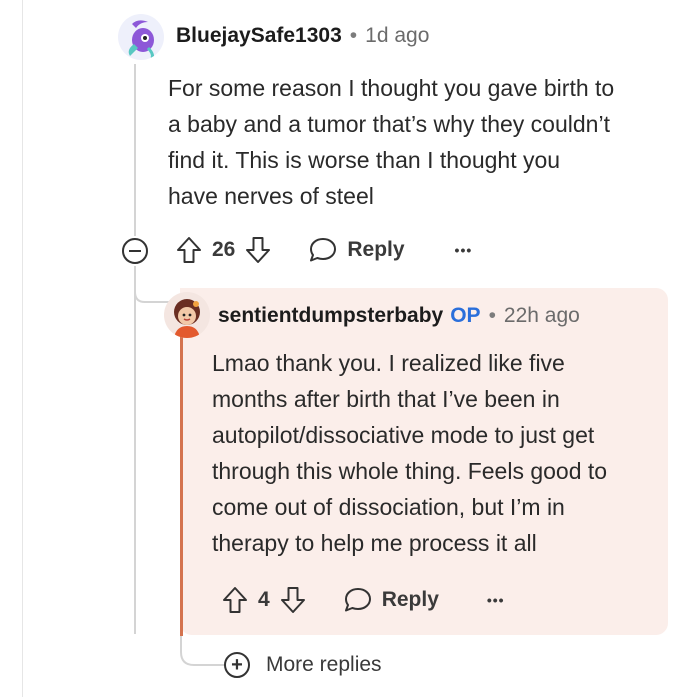  What do you see at coordinates (135, 251) in the screenshot?
I see `collapse-thread-button` at bounding box center [135, 251].